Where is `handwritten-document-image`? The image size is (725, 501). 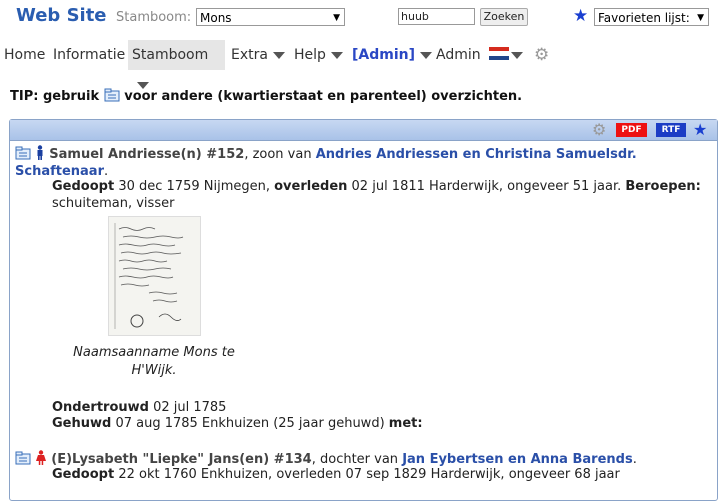
handwritten-document-image is located at coordinates (154, 276).